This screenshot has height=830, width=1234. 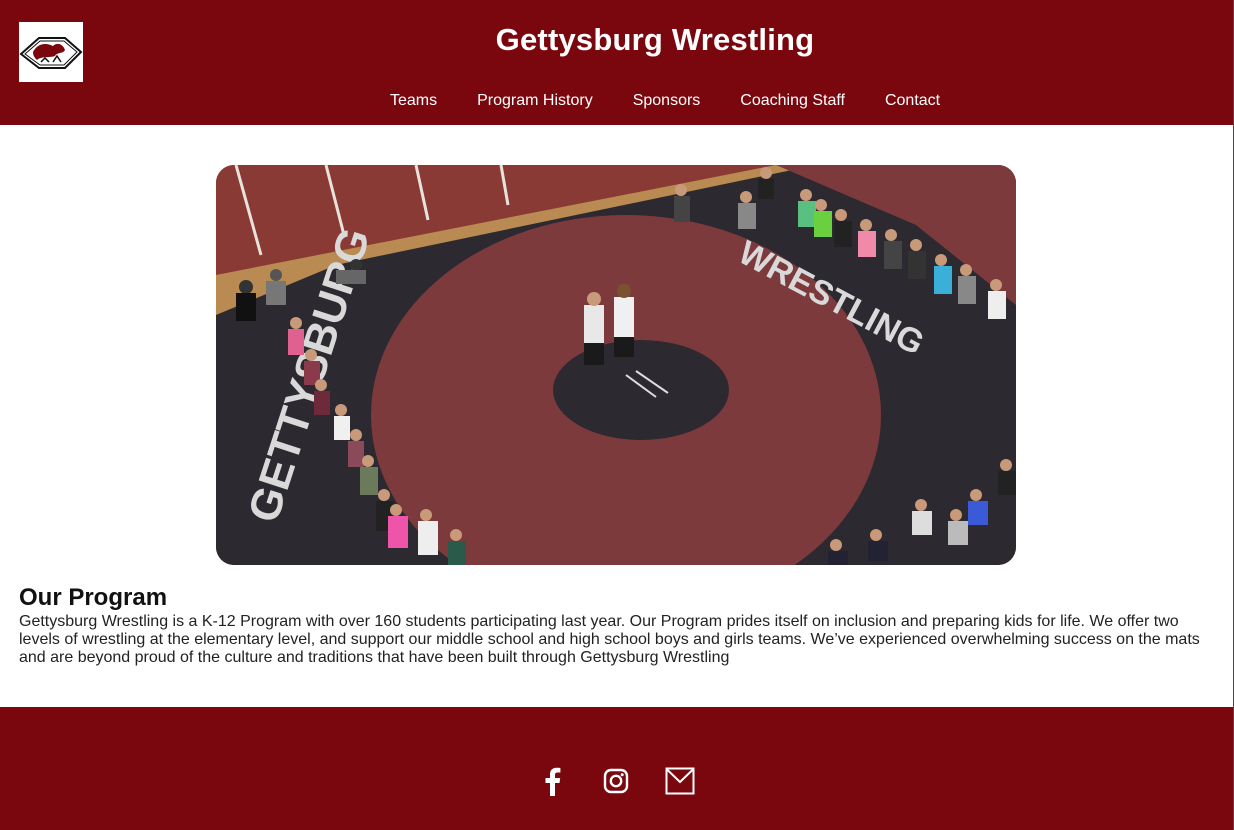 I want to click on social-links, so click(x=630, y=781).